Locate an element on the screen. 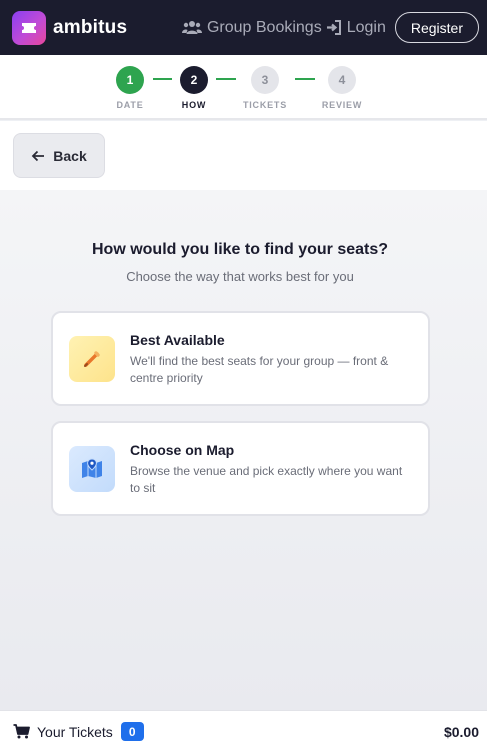  back-row: Back is located at coordinates (243, 155).